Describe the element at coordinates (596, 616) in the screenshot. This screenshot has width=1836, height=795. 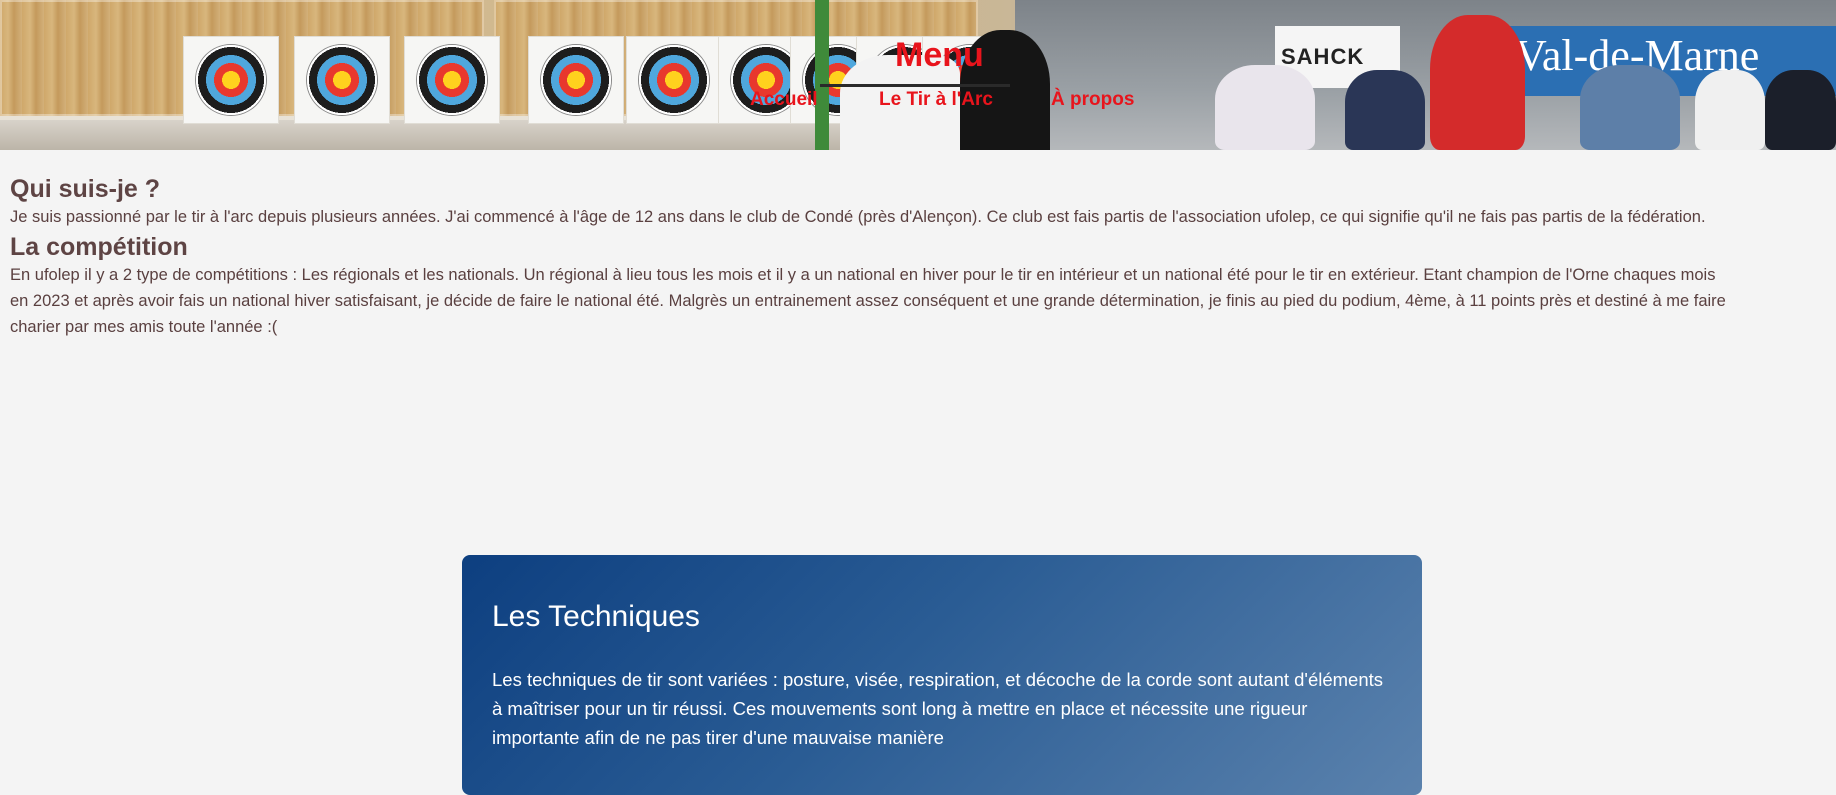
I see `card-title: Les Techniques` at that location.